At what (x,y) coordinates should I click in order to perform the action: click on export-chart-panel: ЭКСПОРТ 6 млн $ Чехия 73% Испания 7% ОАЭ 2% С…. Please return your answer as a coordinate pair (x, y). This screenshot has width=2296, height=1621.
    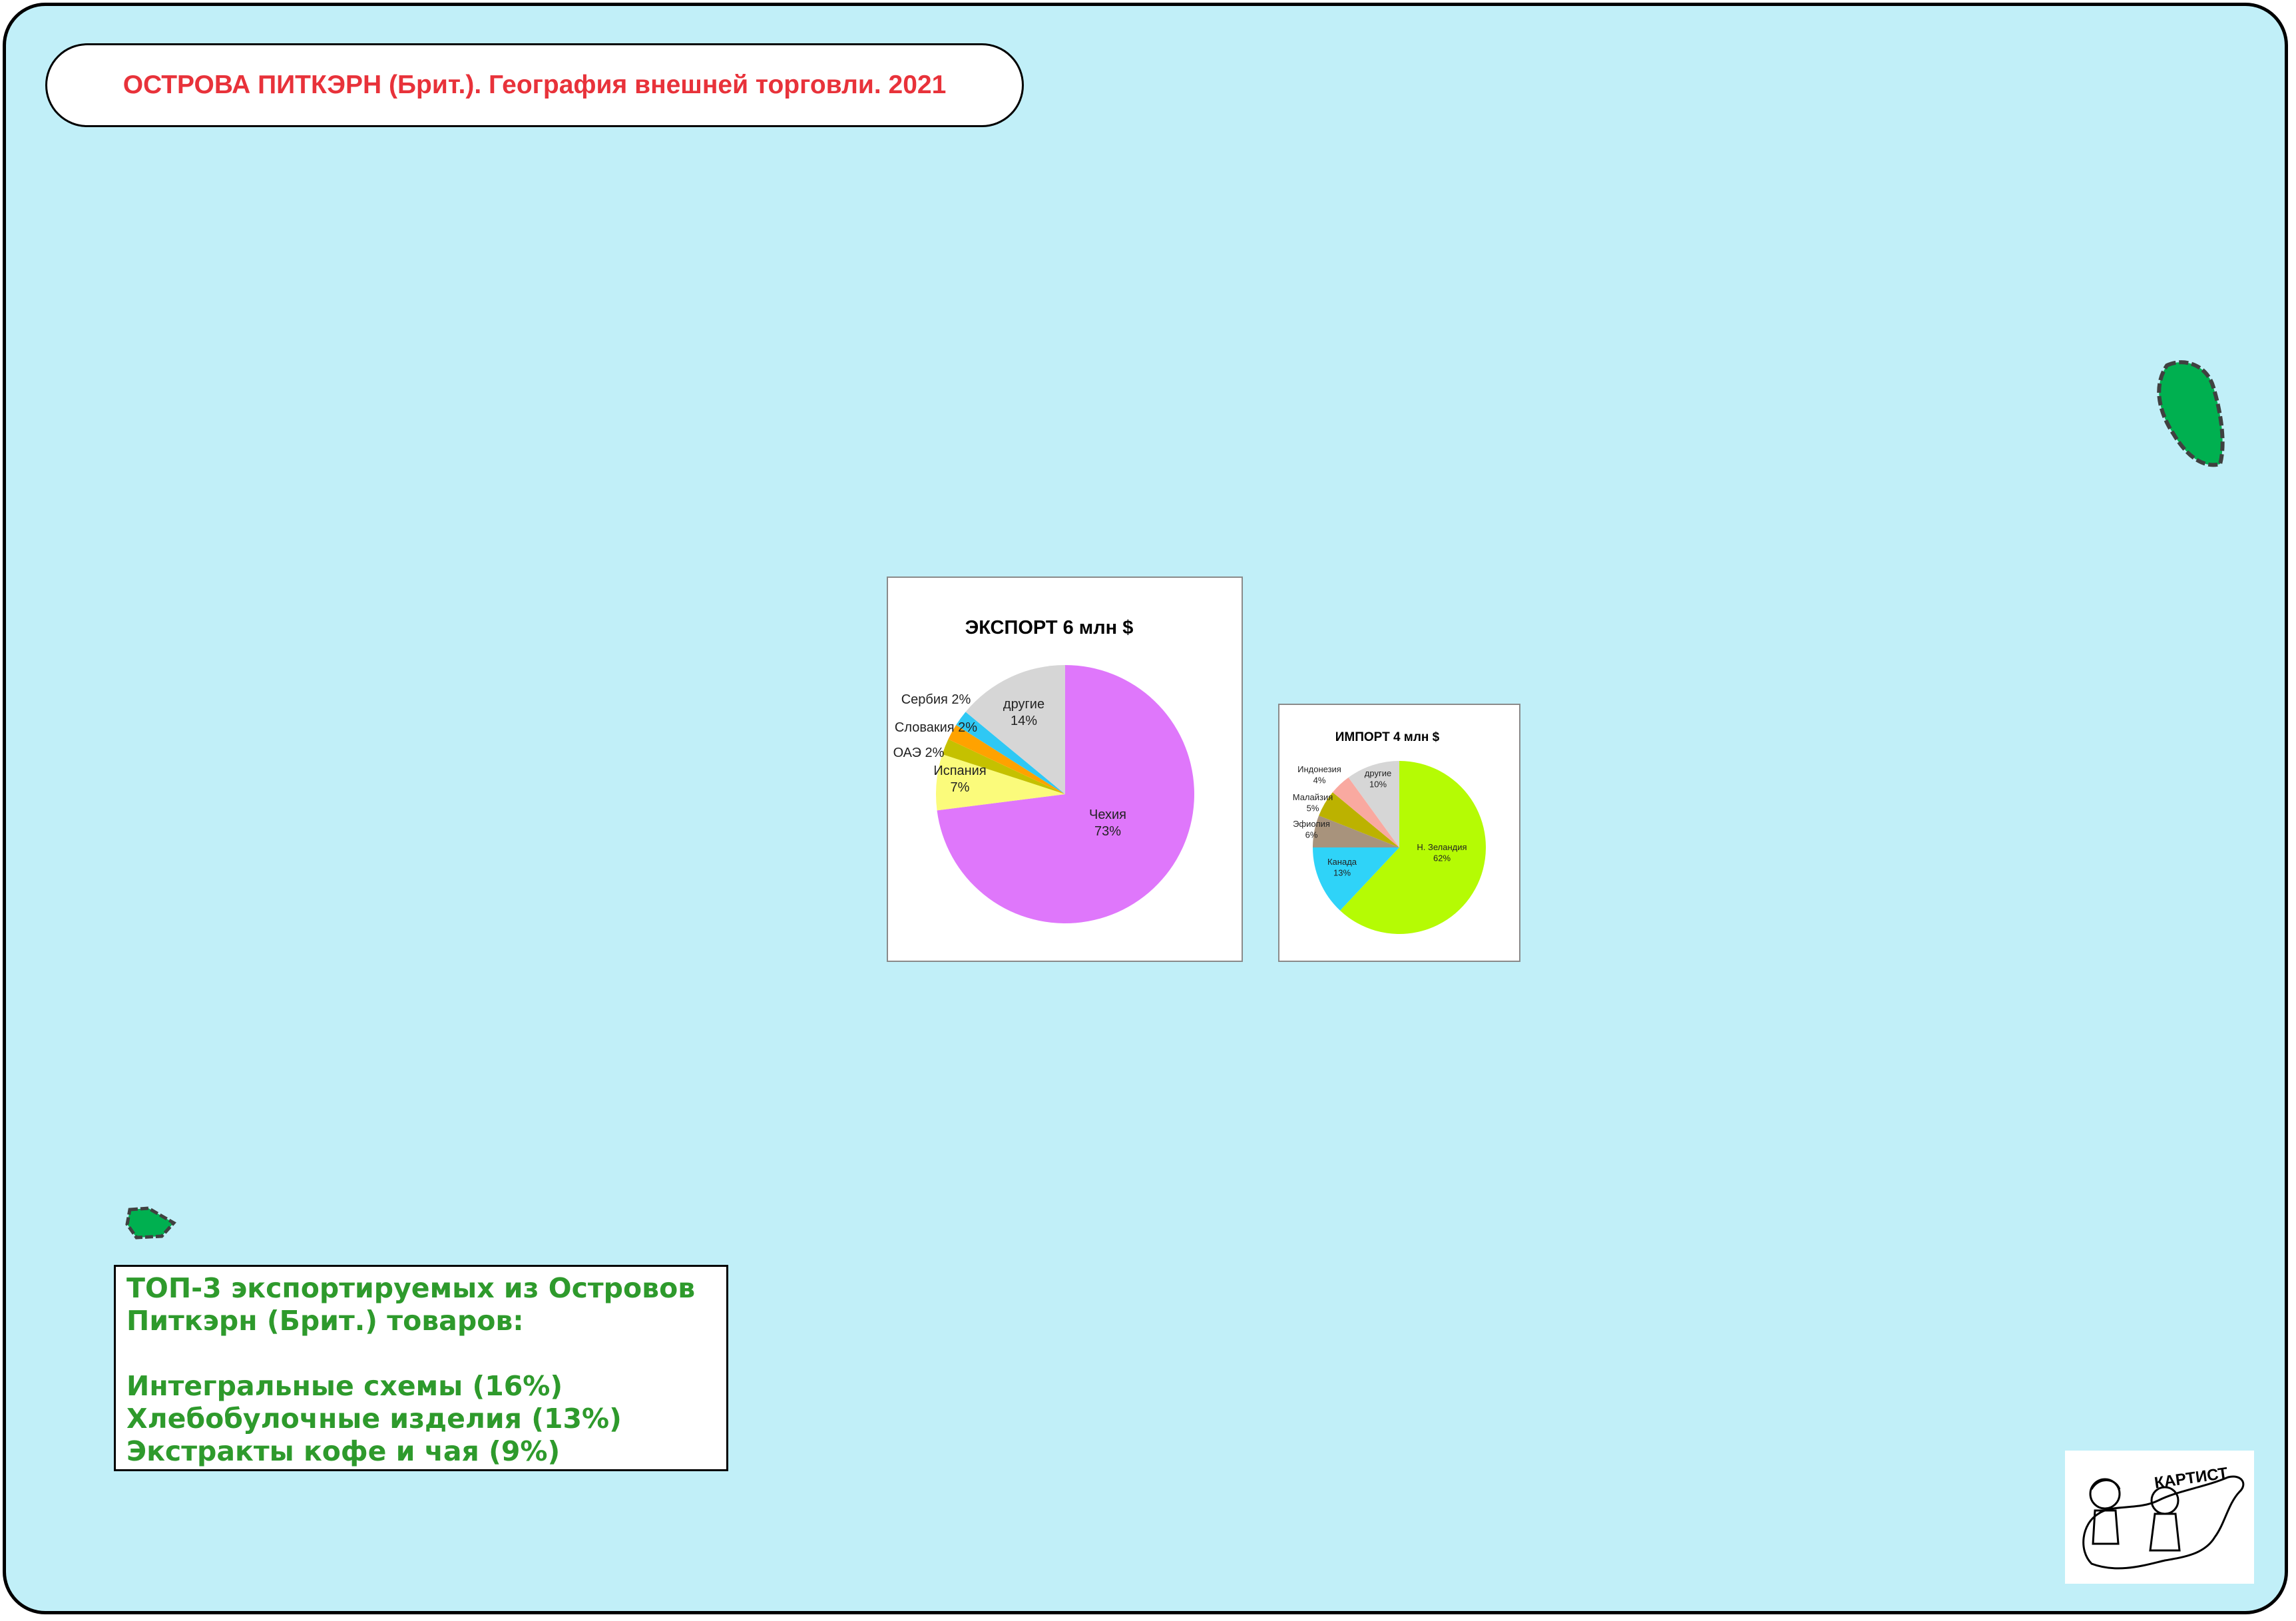
    Looking at the image, I should click on (1065, 769).